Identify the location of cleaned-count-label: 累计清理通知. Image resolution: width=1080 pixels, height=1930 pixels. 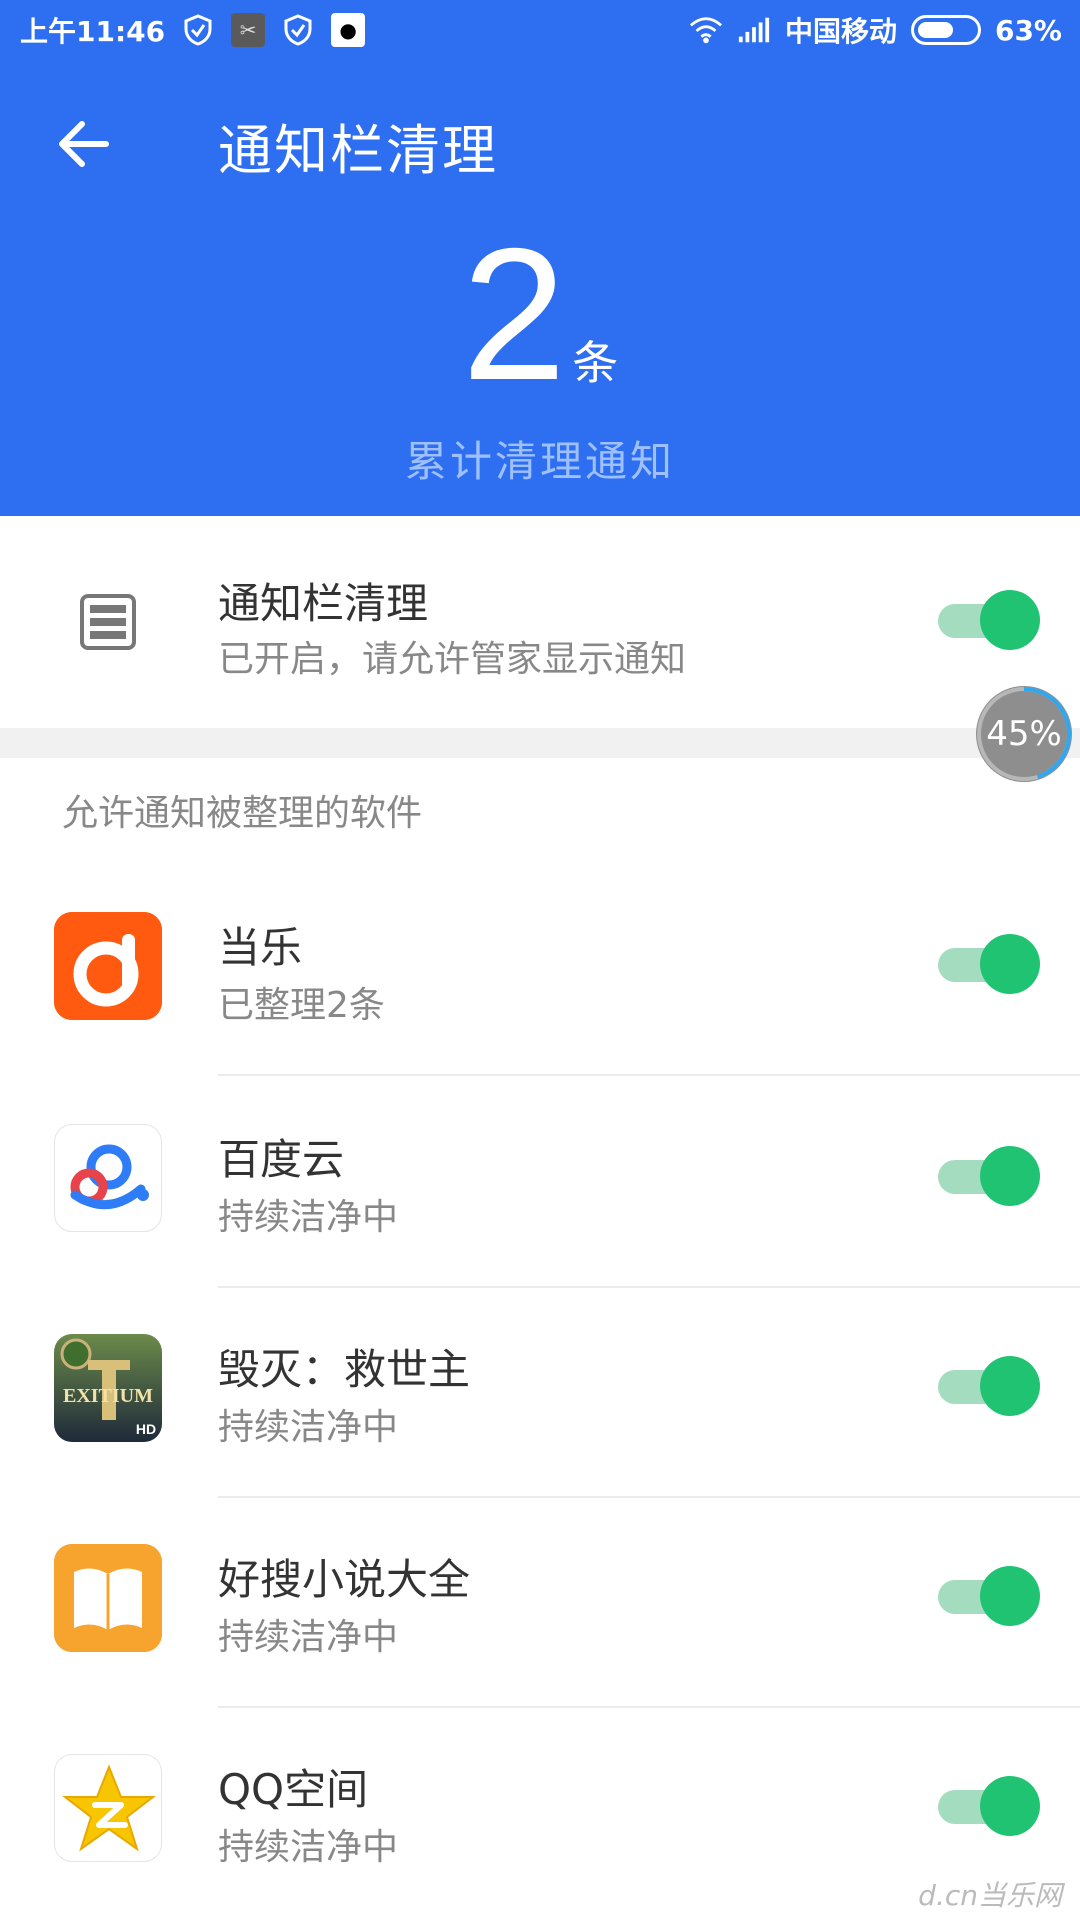
(540, 458).